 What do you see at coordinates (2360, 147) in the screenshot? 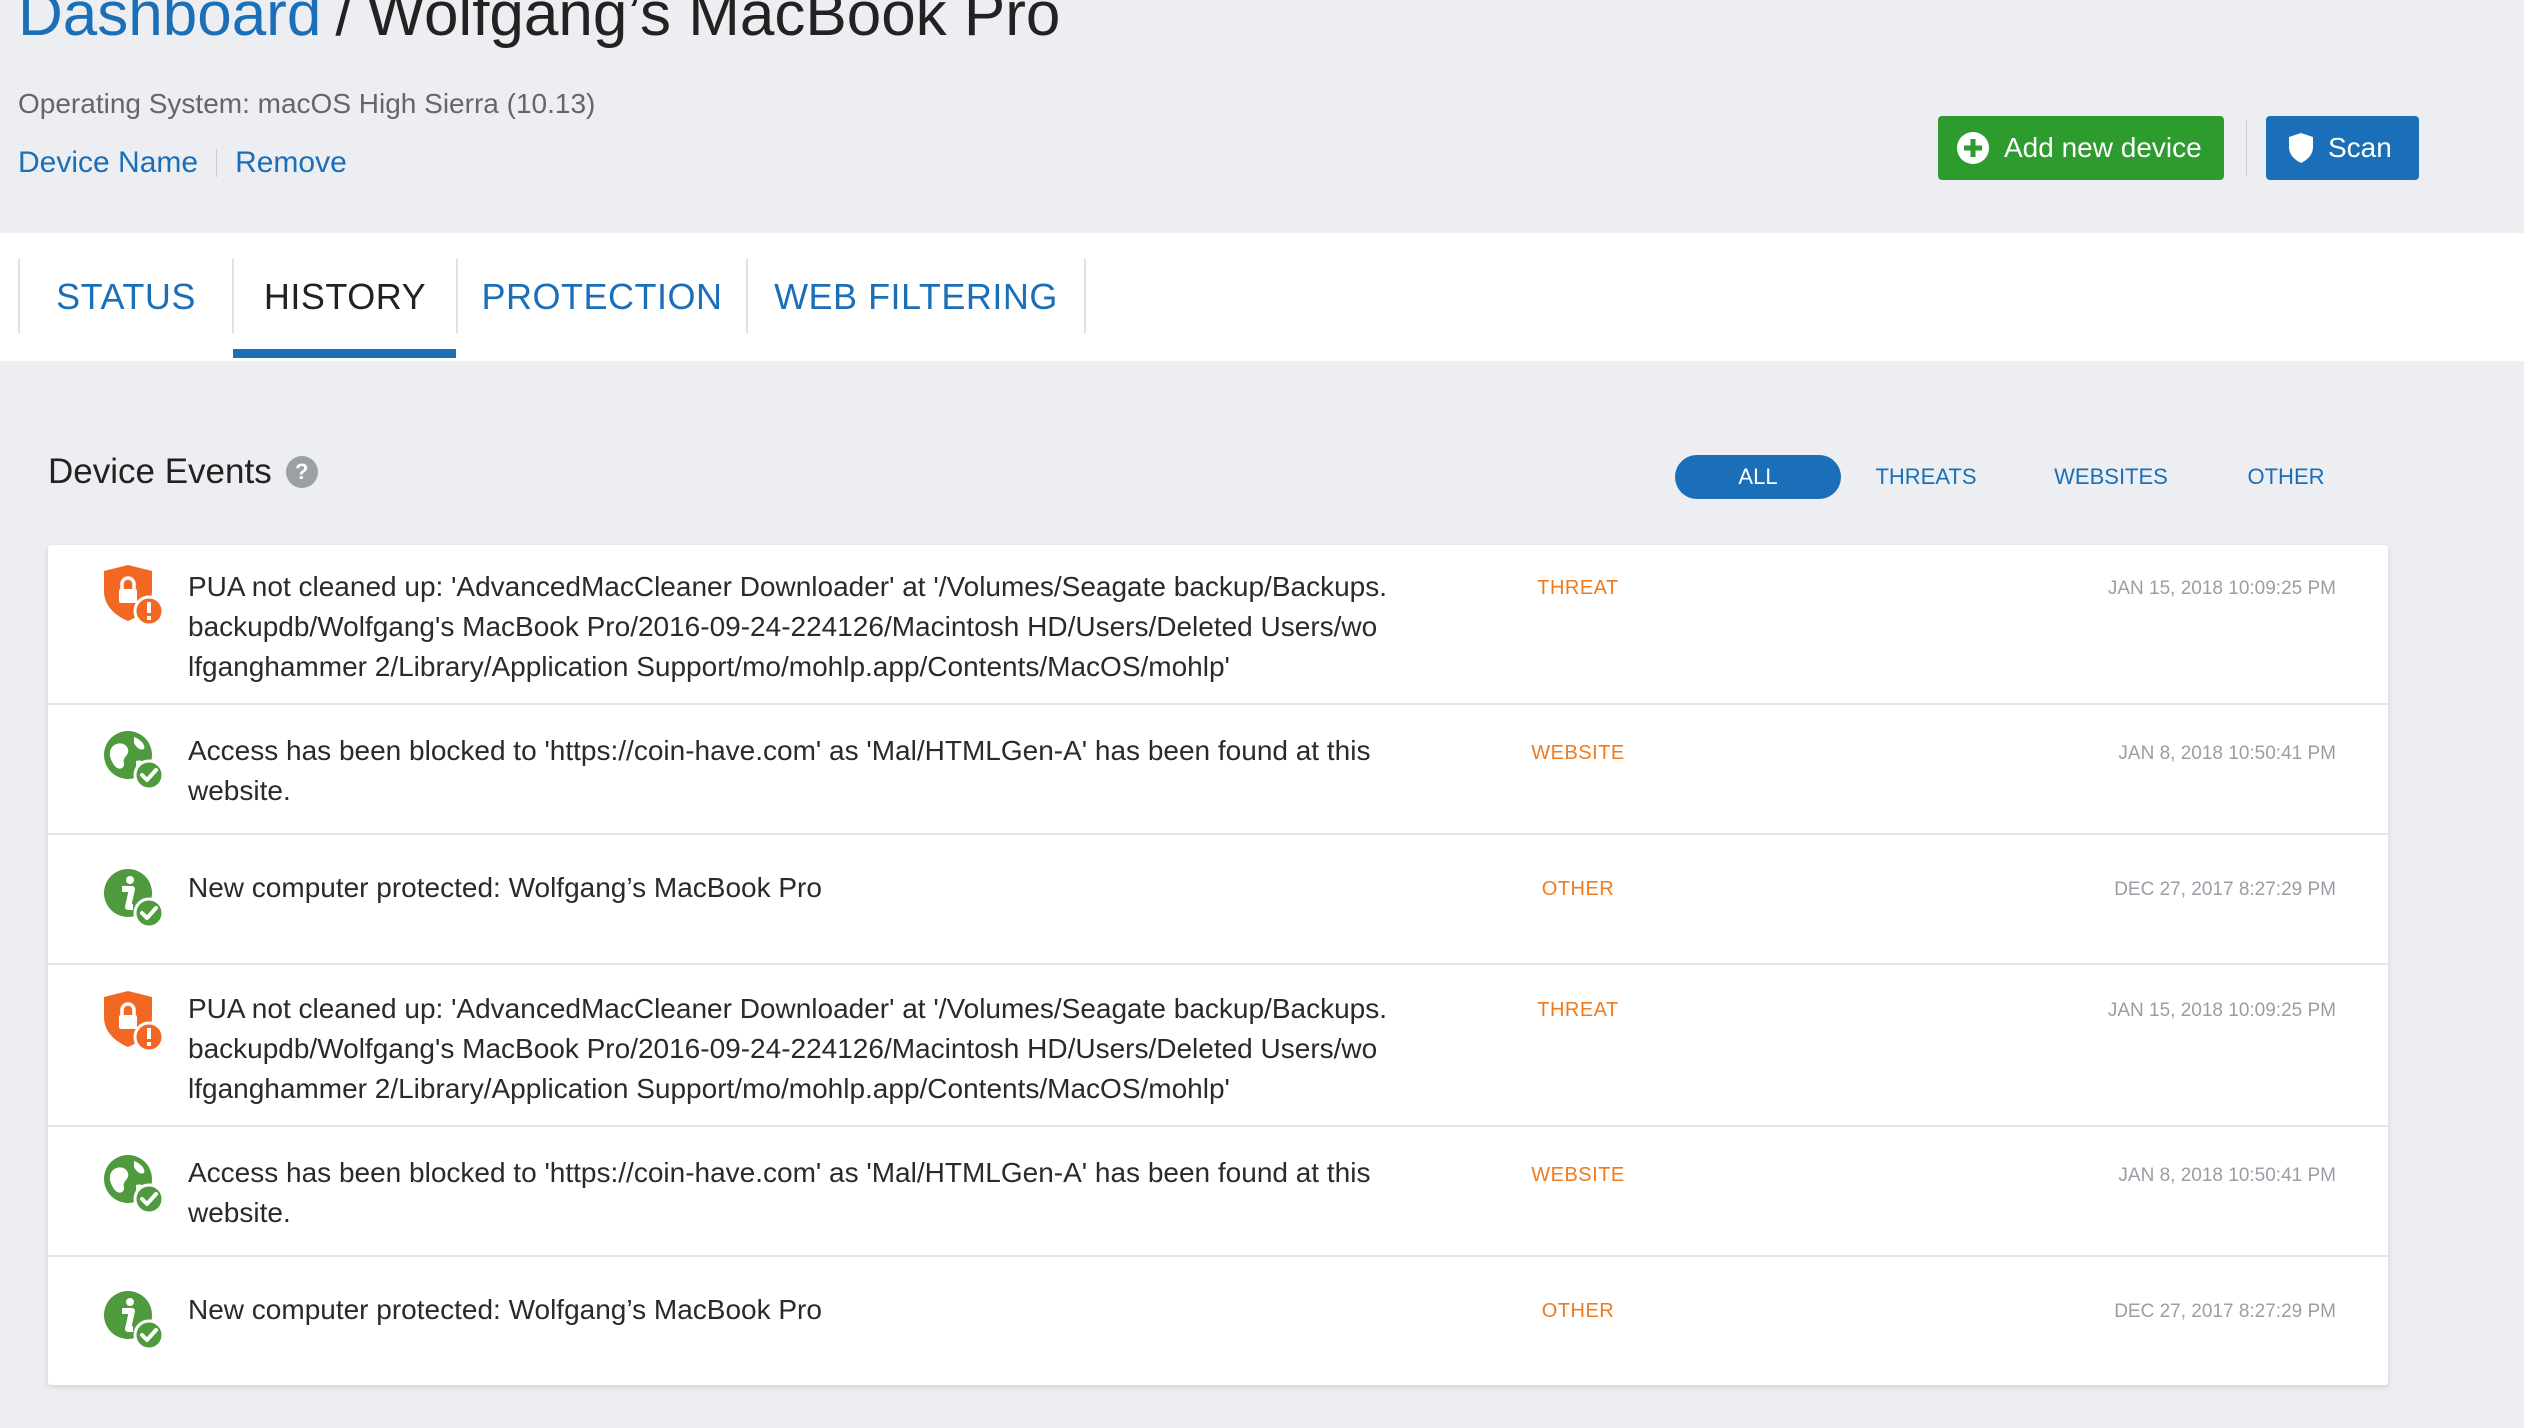
I see `scan-label: Scan` at bounding box center [2360, 147].